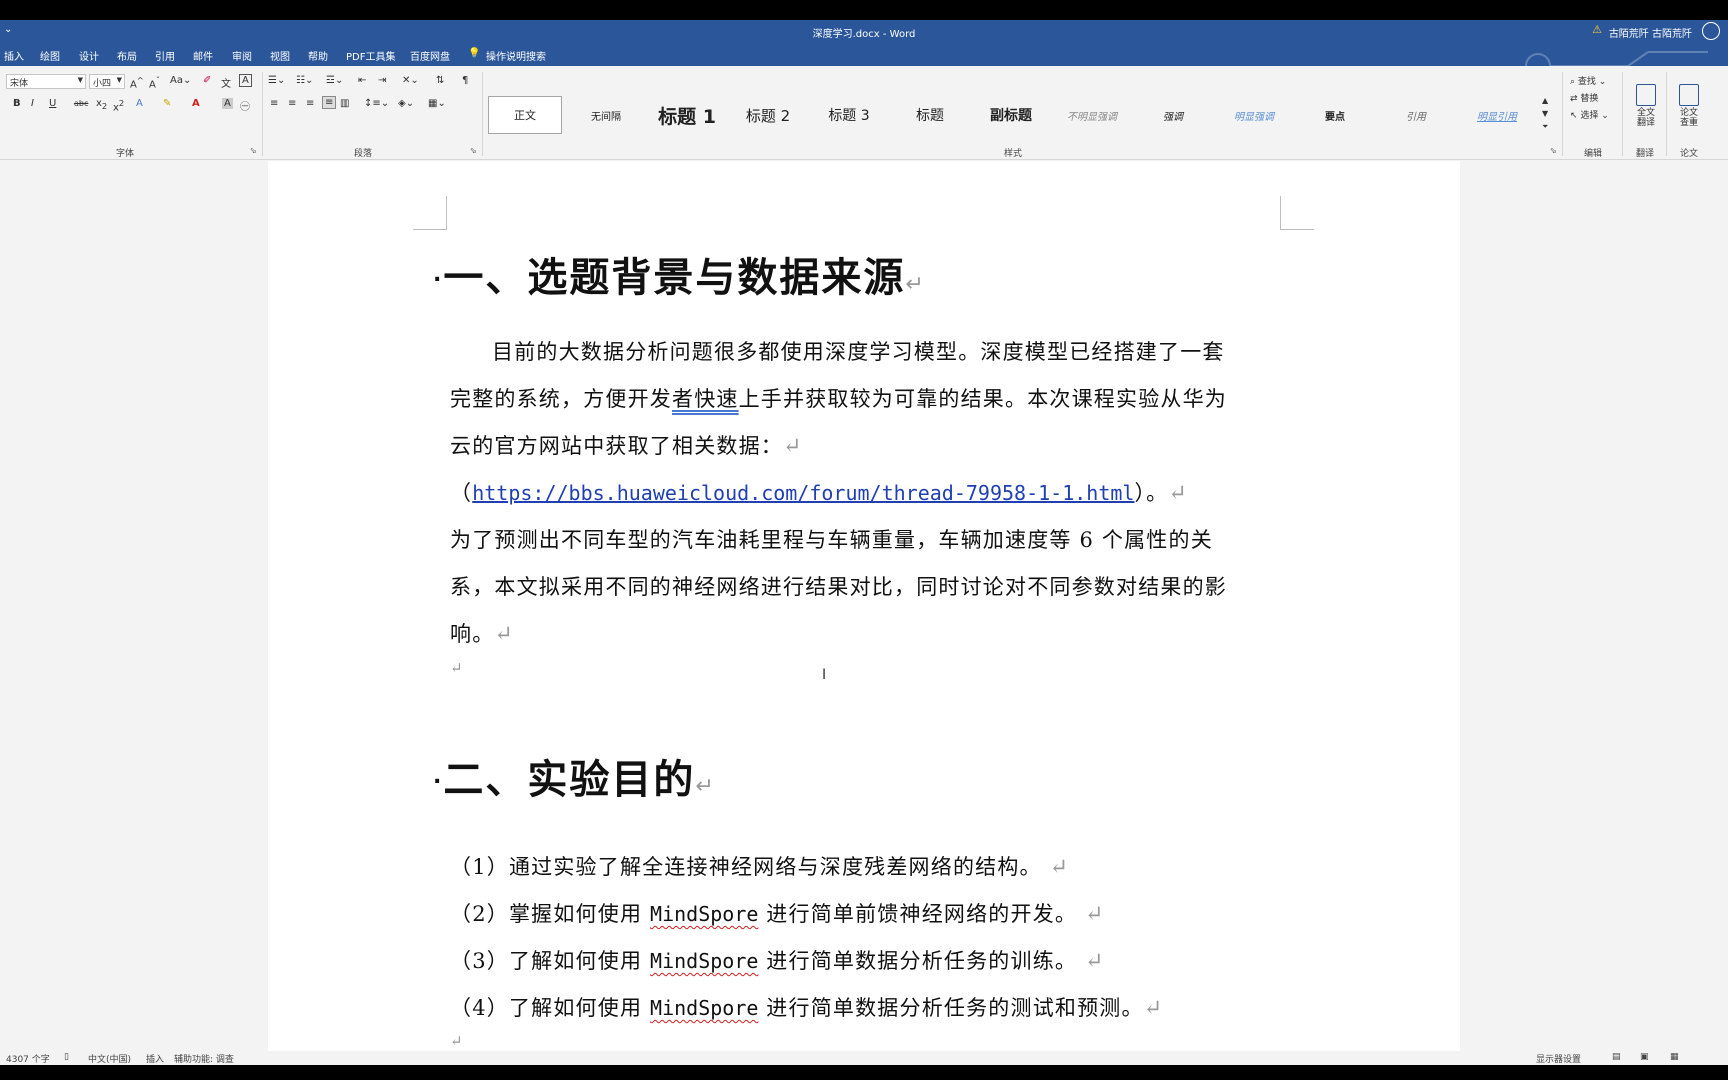  What do you see at coordinates (137, 82) in the screenshot?
I see `grow-font-icon: A^` at bounding box center [137, 82].